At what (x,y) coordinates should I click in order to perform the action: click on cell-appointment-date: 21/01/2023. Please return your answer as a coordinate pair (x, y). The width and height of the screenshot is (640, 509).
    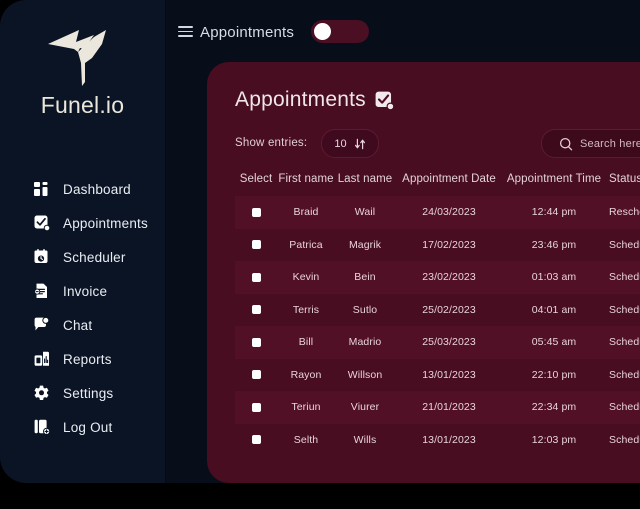
    Looking at the image, I should click on (449, 407).